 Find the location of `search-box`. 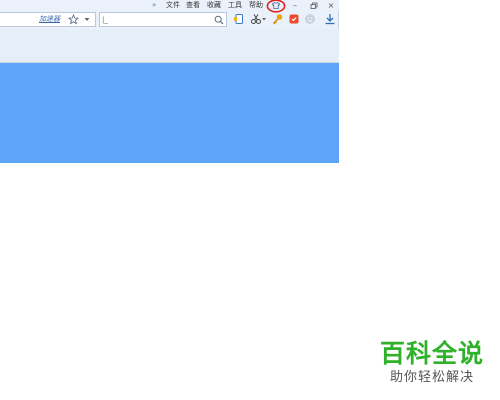

search-box is located at coordinates (163, 19).